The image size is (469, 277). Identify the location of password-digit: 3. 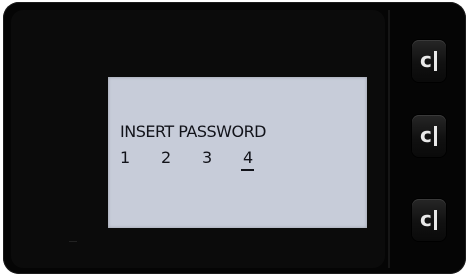
(207, 157).